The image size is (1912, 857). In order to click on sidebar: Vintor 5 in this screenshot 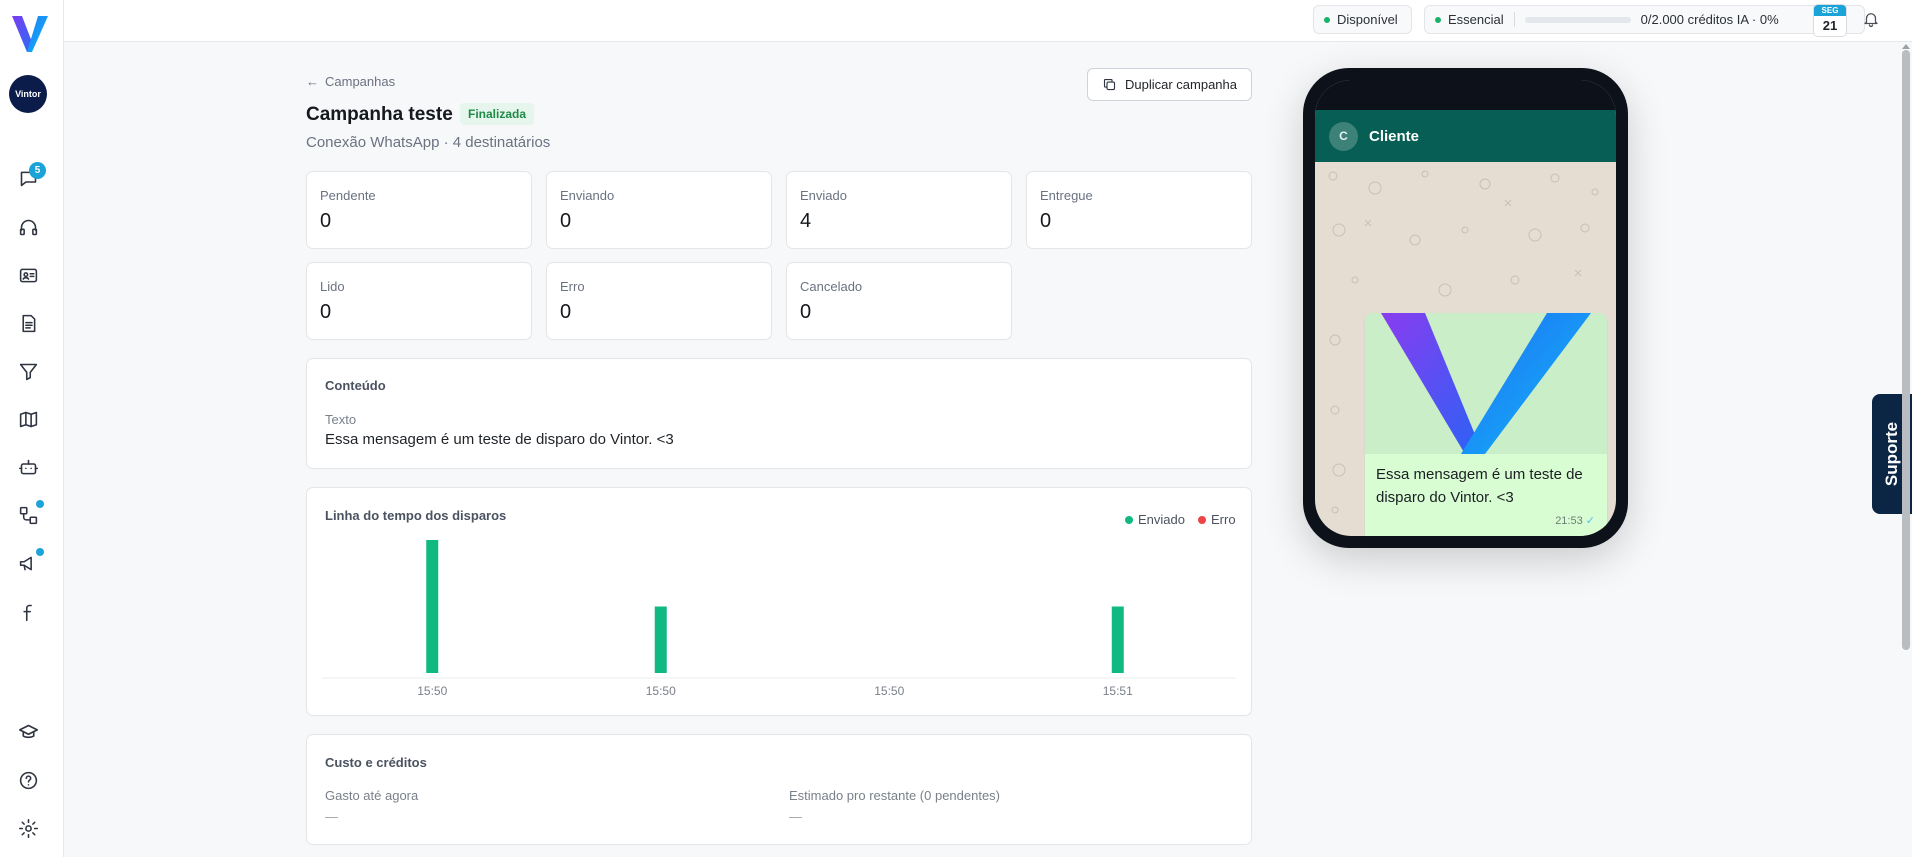, I will do `click(32, 428)`.